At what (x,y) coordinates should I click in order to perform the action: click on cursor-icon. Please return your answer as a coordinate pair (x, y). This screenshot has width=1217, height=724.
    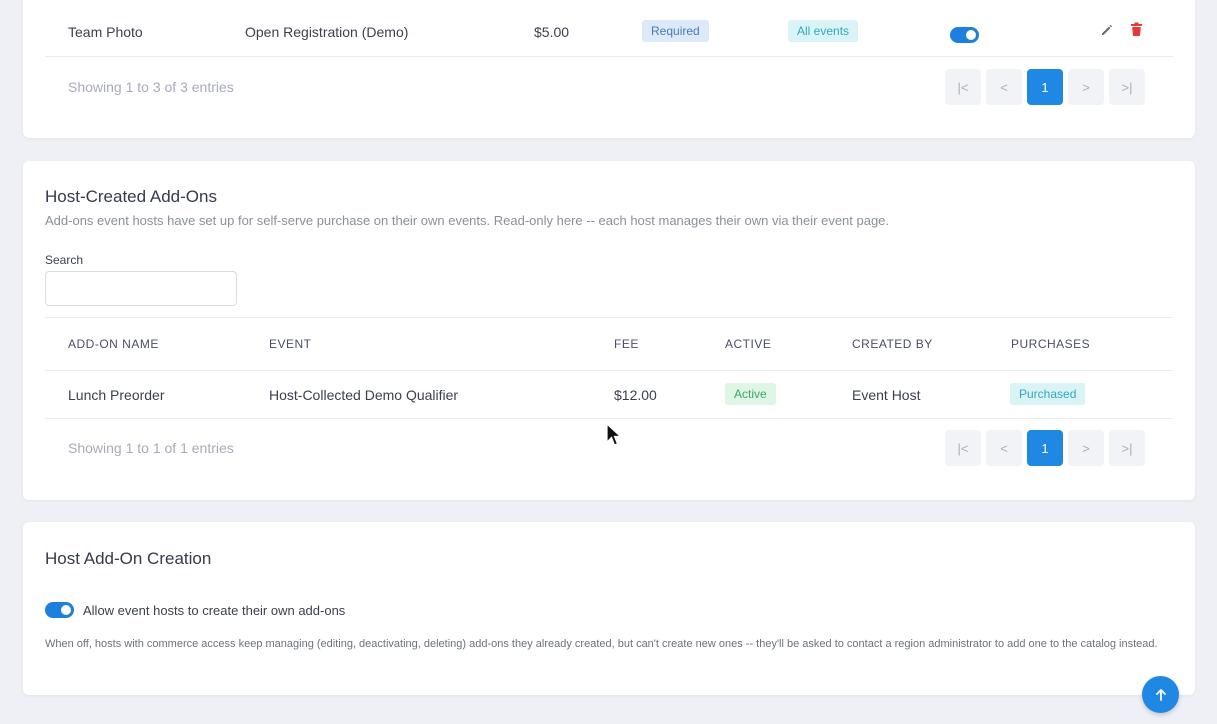
    Looking at the image, I should click on (614, 434).